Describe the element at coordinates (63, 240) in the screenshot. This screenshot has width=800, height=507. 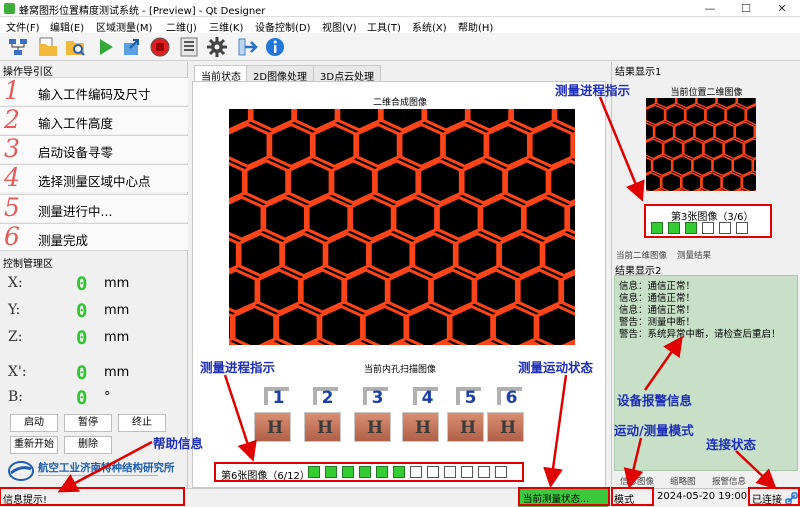
I see `step-label: 测量完成` at that location.